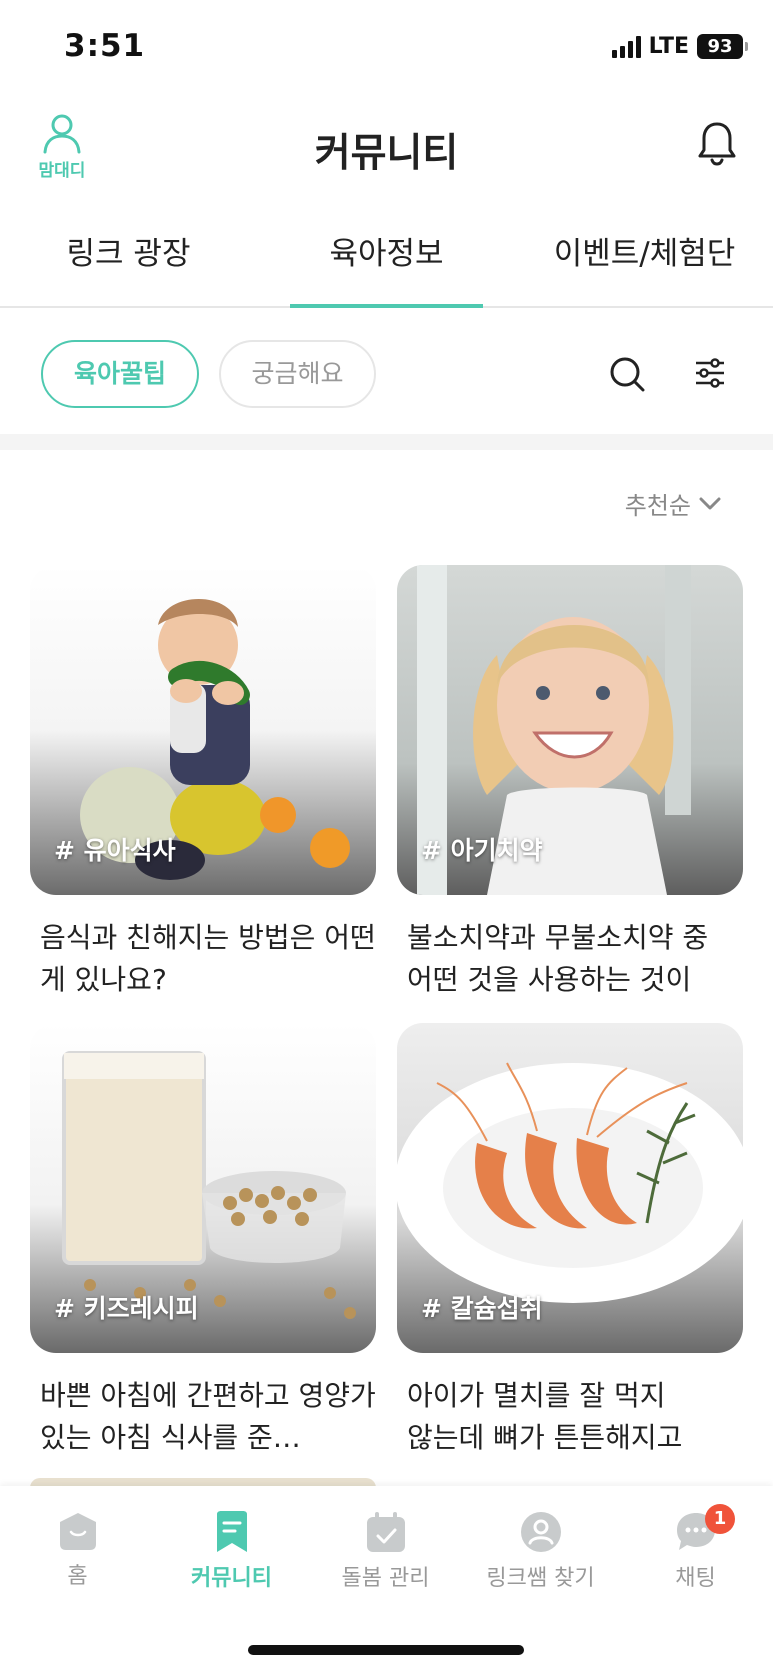  Describe the element at coordinates (570, 1188) in the screenshot. I see `post-image-shrimp: # 칼슘섭취` at that location.